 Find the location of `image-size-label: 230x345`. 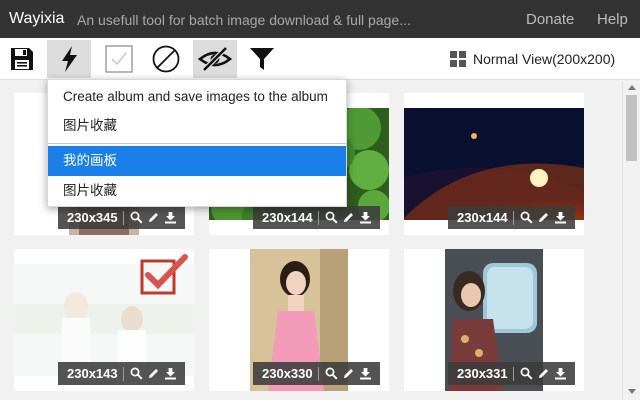

image-size-label: 230x345 is located at coordinates (92, 217).